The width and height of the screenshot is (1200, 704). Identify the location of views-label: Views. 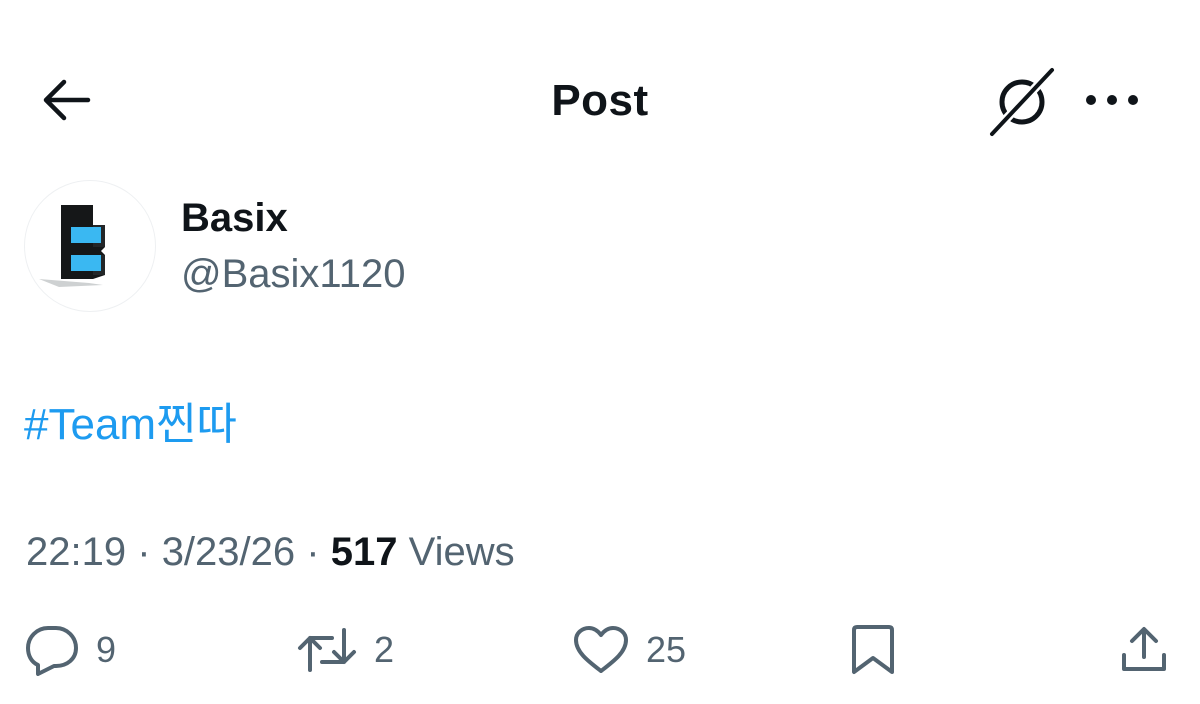
(461, 552).